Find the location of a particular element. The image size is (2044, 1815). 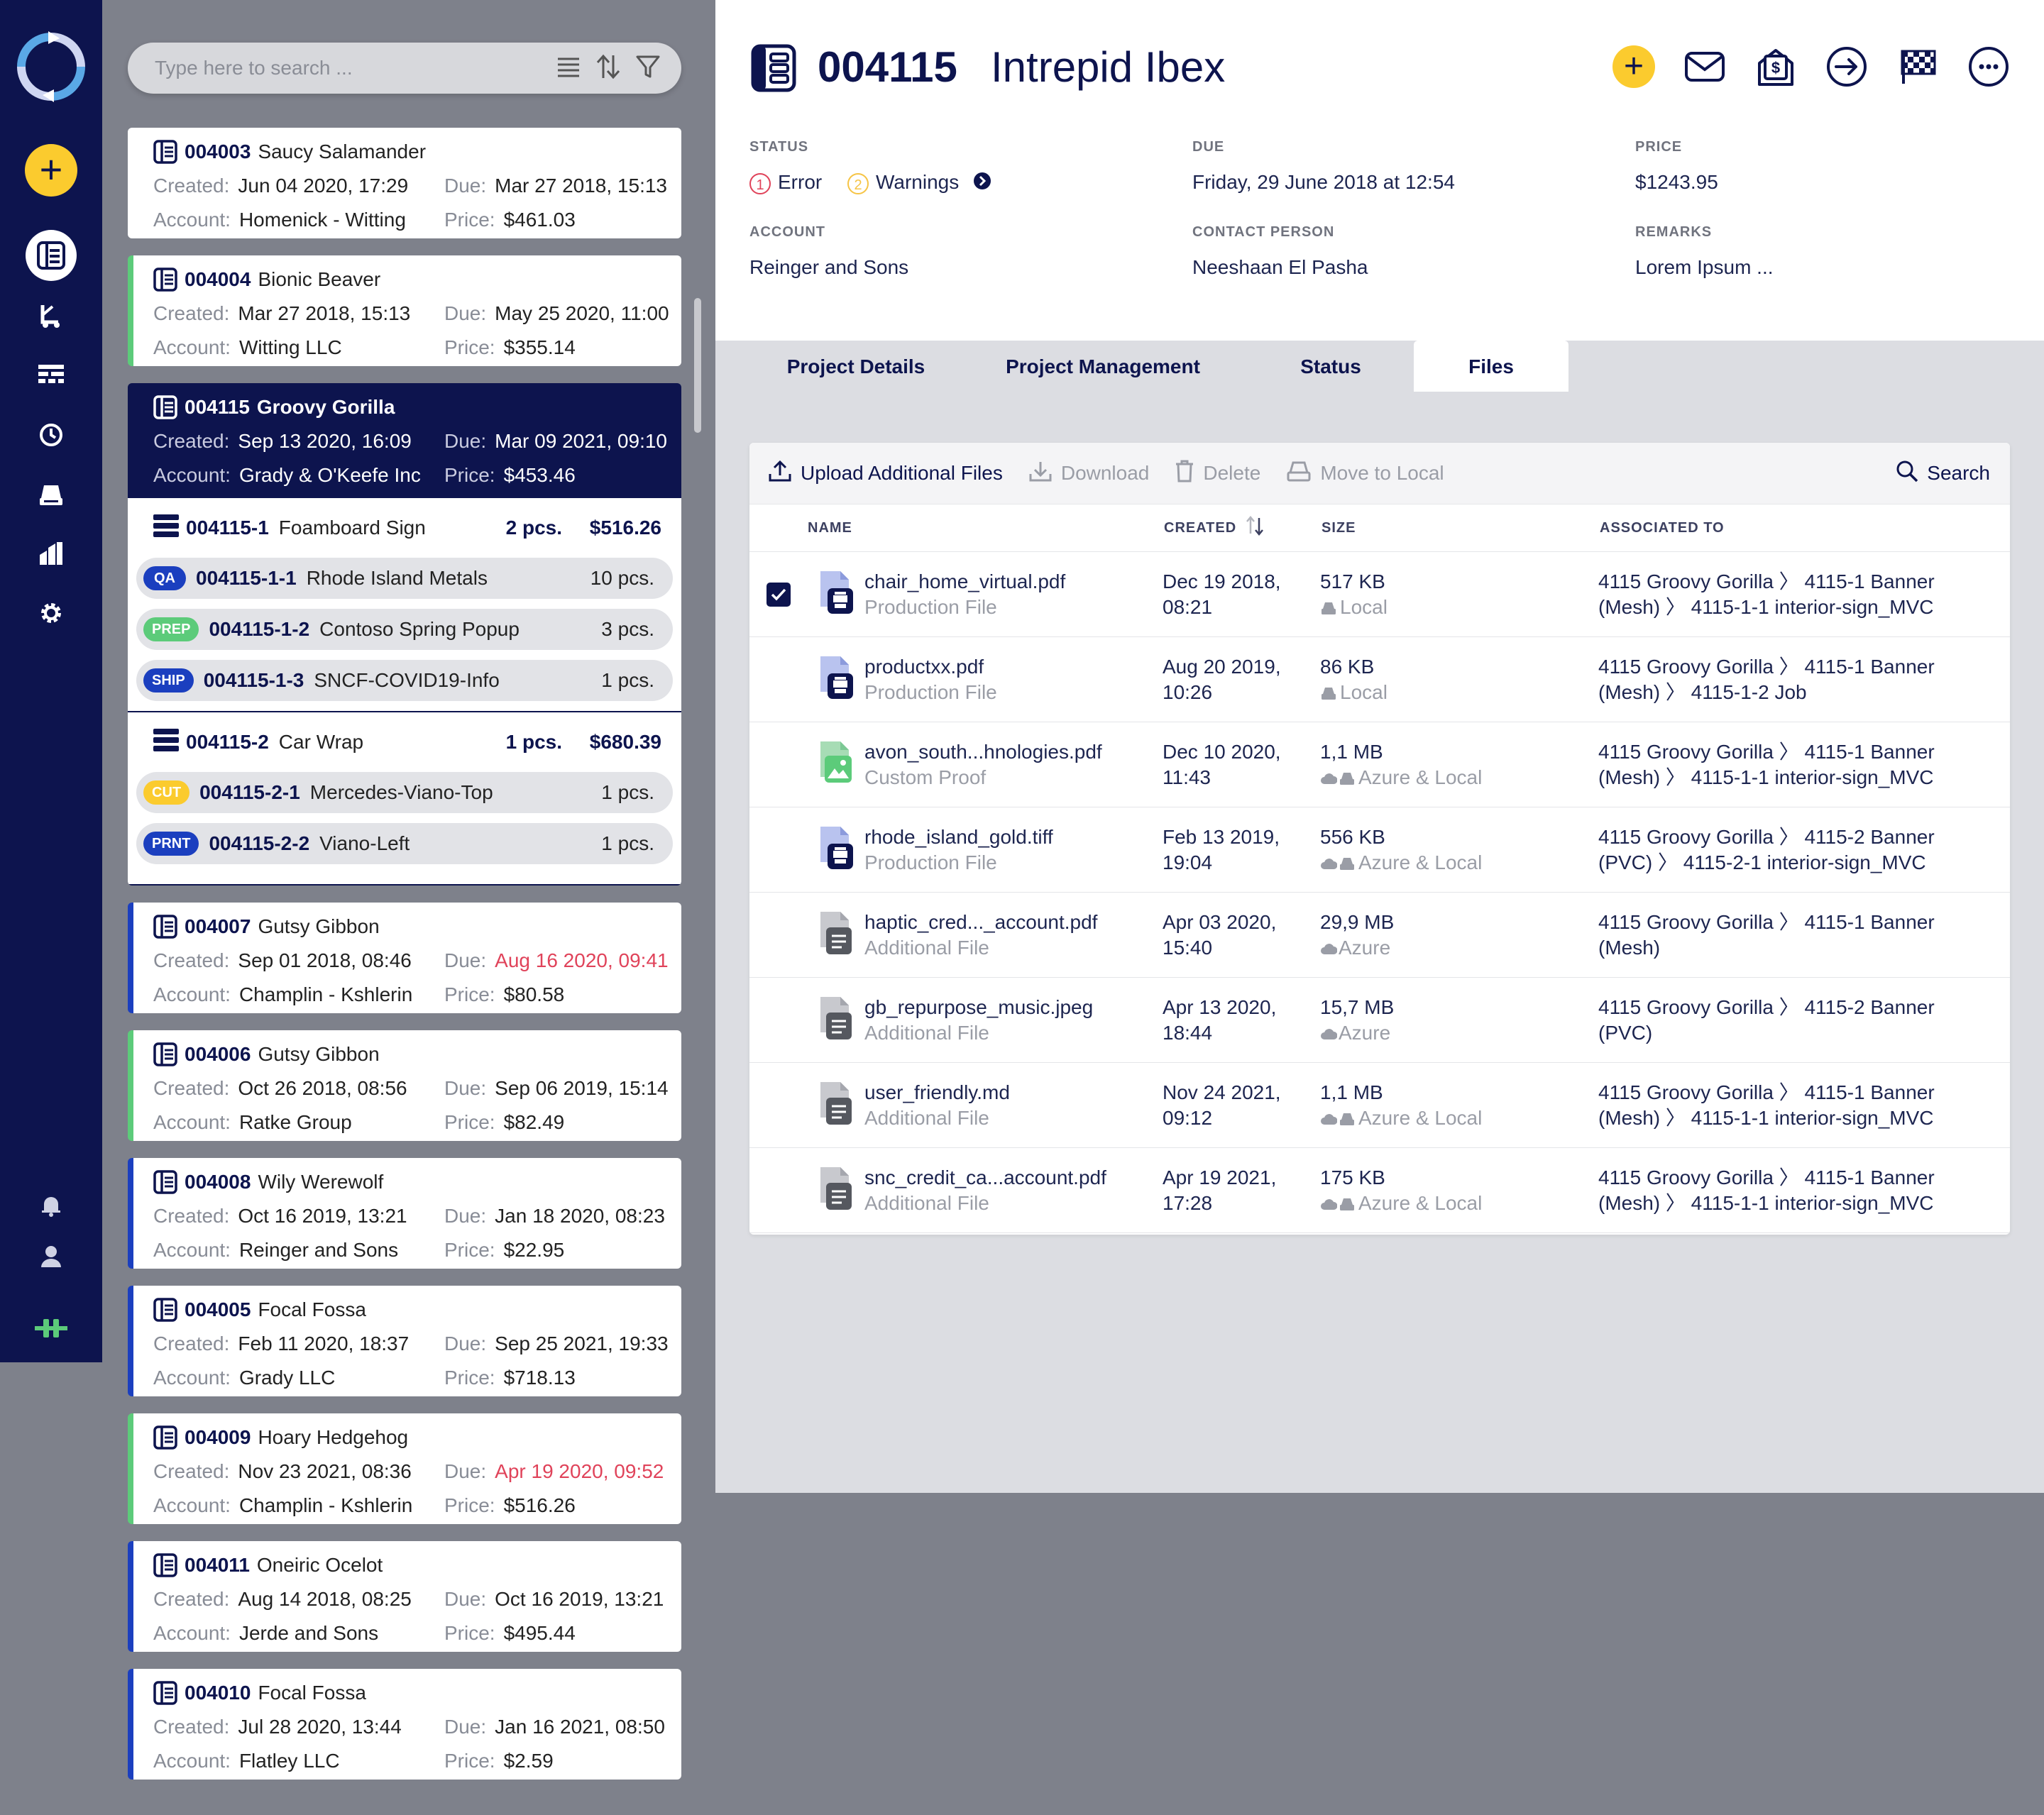

file-name: avon_south...hnologies.pdf is located at coordinates (1013, 752).